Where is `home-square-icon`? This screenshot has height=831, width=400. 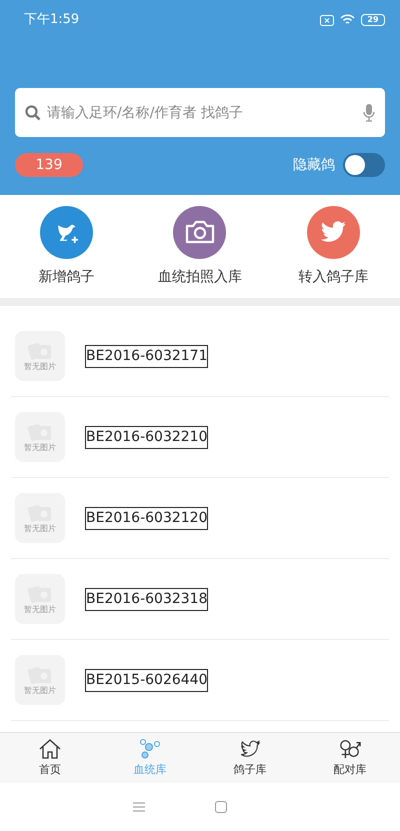 home-square-icon is located at coordinates (221, 807).